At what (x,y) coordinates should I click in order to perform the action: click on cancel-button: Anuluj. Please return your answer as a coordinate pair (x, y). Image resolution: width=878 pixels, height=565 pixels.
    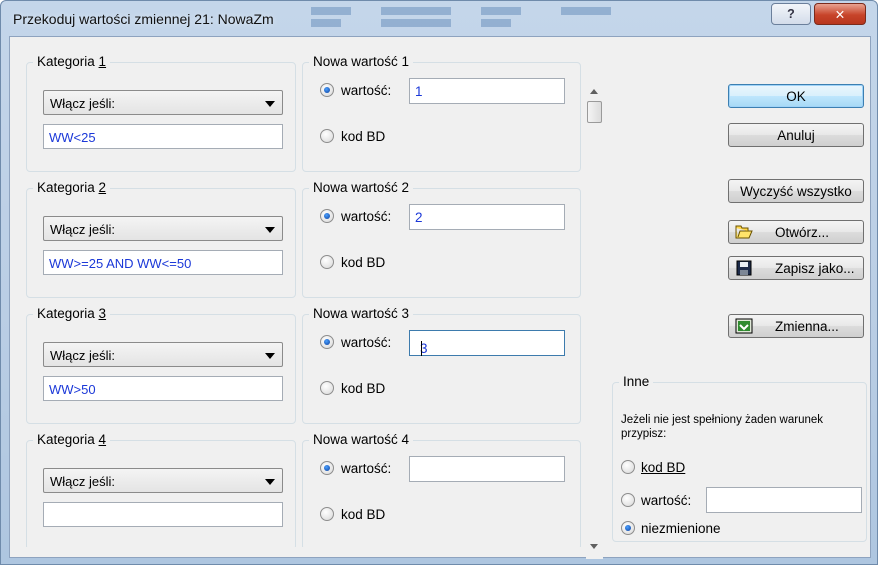
    Looking at the image, I should click on (796, 135).